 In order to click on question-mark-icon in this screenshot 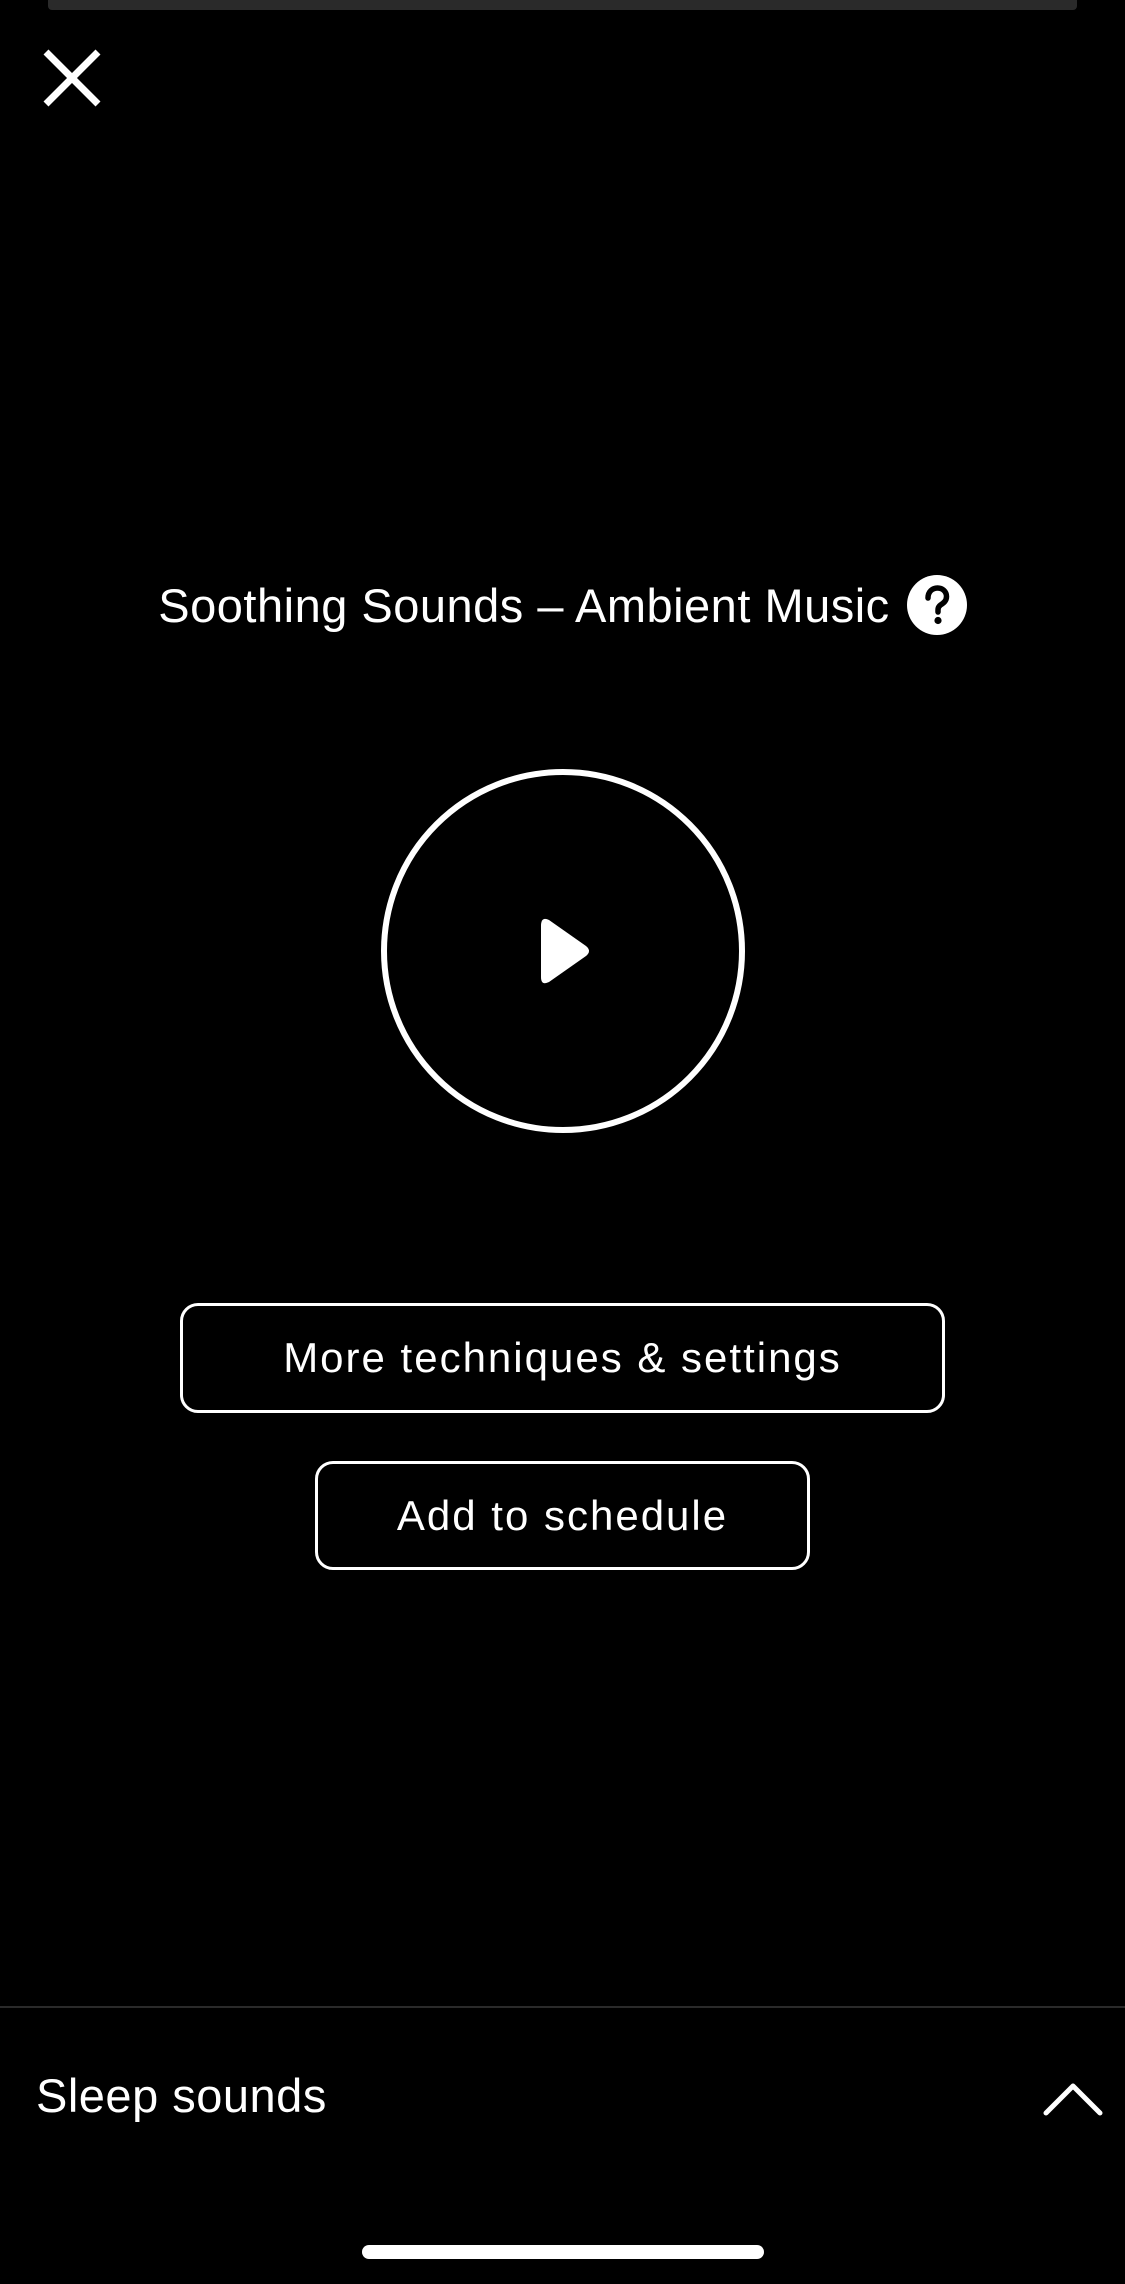, I will do `click(936, 605)`.